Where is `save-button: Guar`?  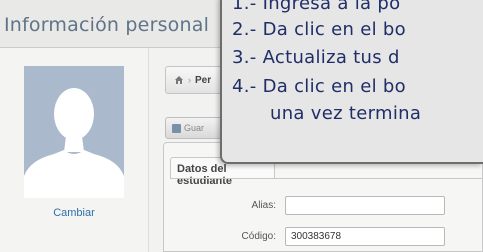
save-button: Guar is located at coordinates (194, 128).